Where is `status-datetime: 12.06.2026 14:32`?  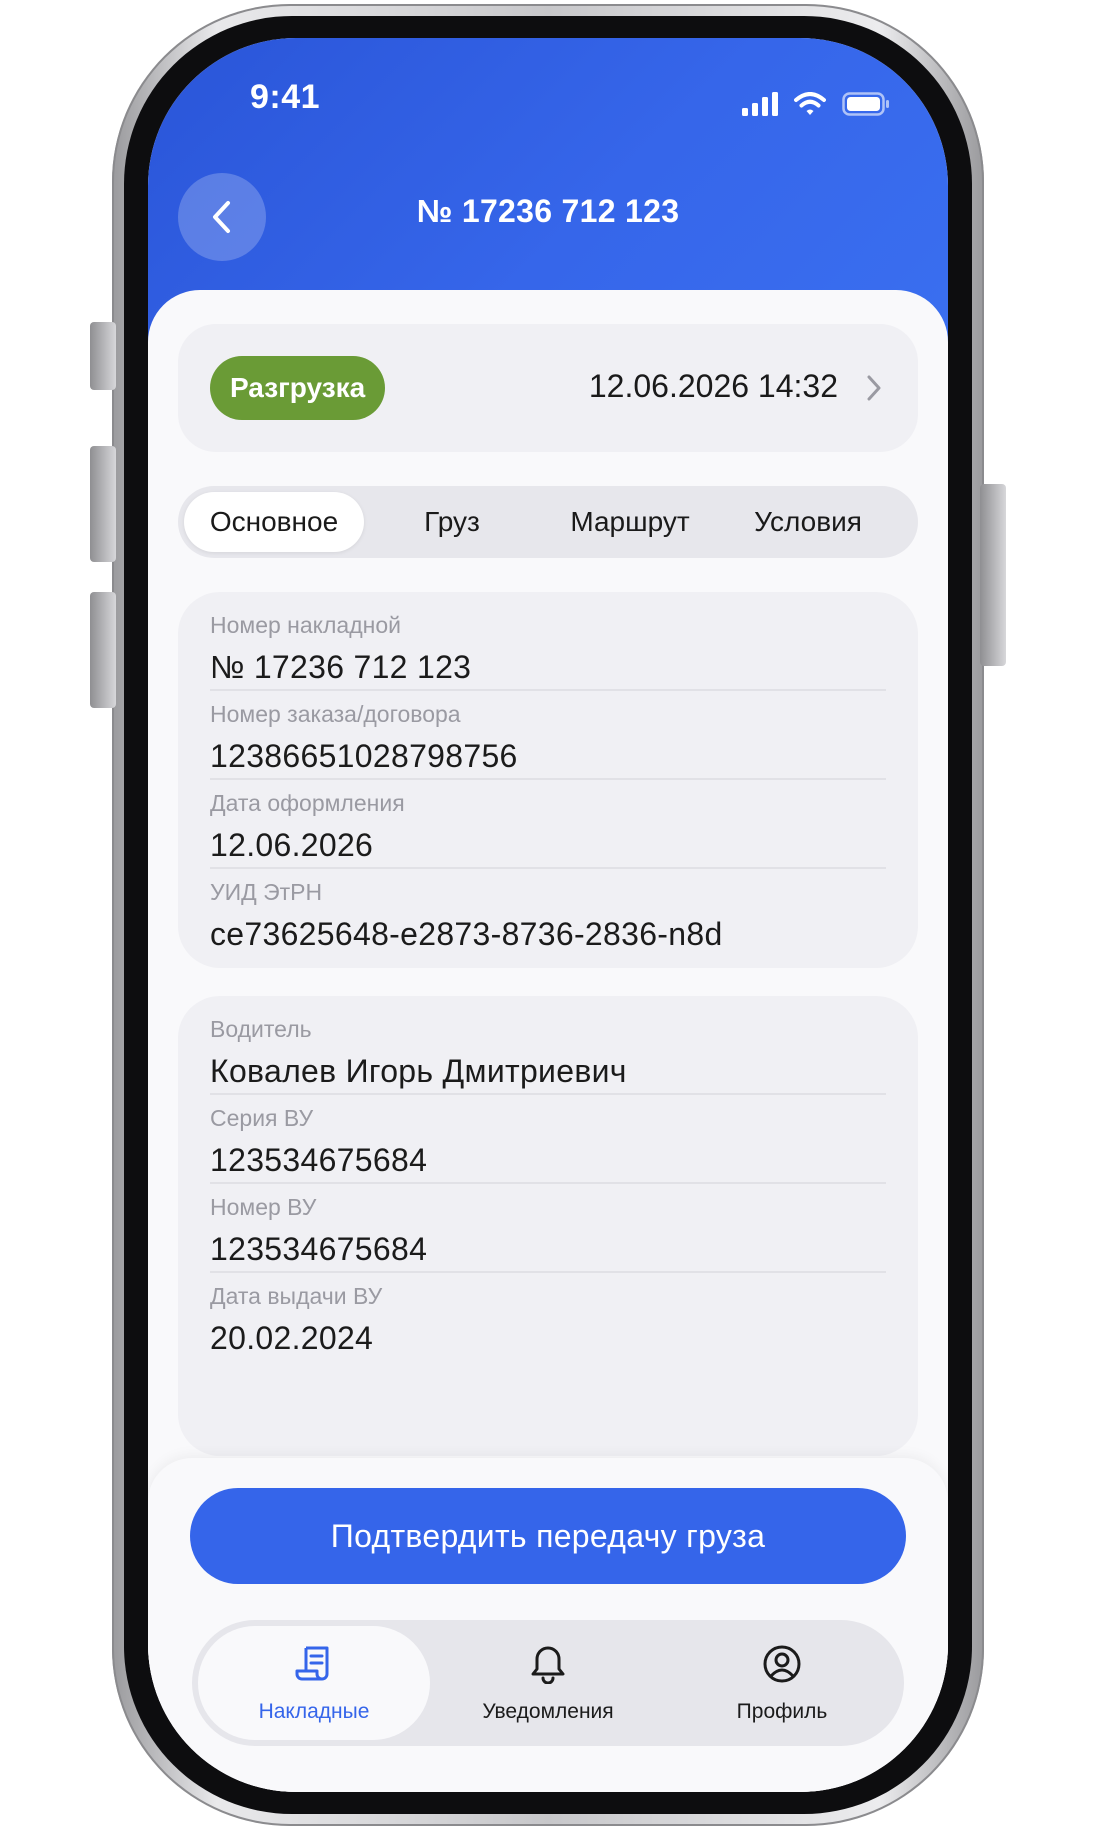
status-datetime: 12.06.2026 14:32 is located at coordinates (713, 386).